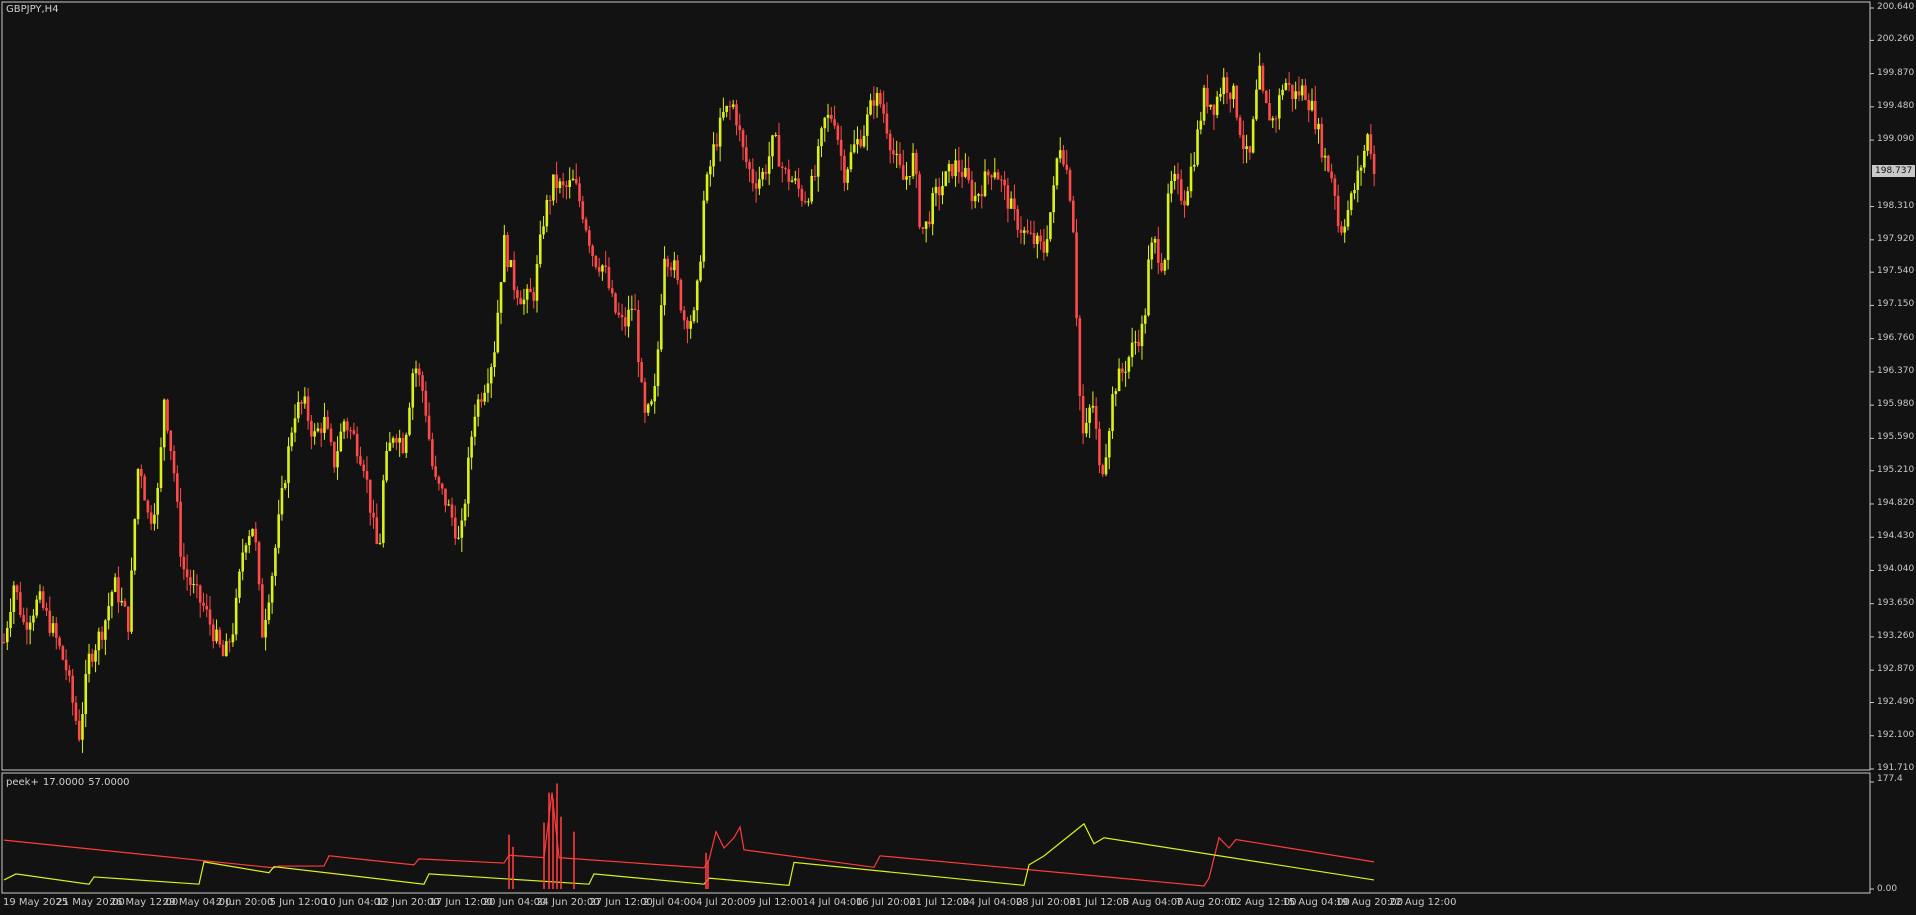 The width and height of the screenshot is (1916, 915). Describe the element at coordinates (1896, 139) in the screenshot. I see `price-tick: 199.090` at that location.